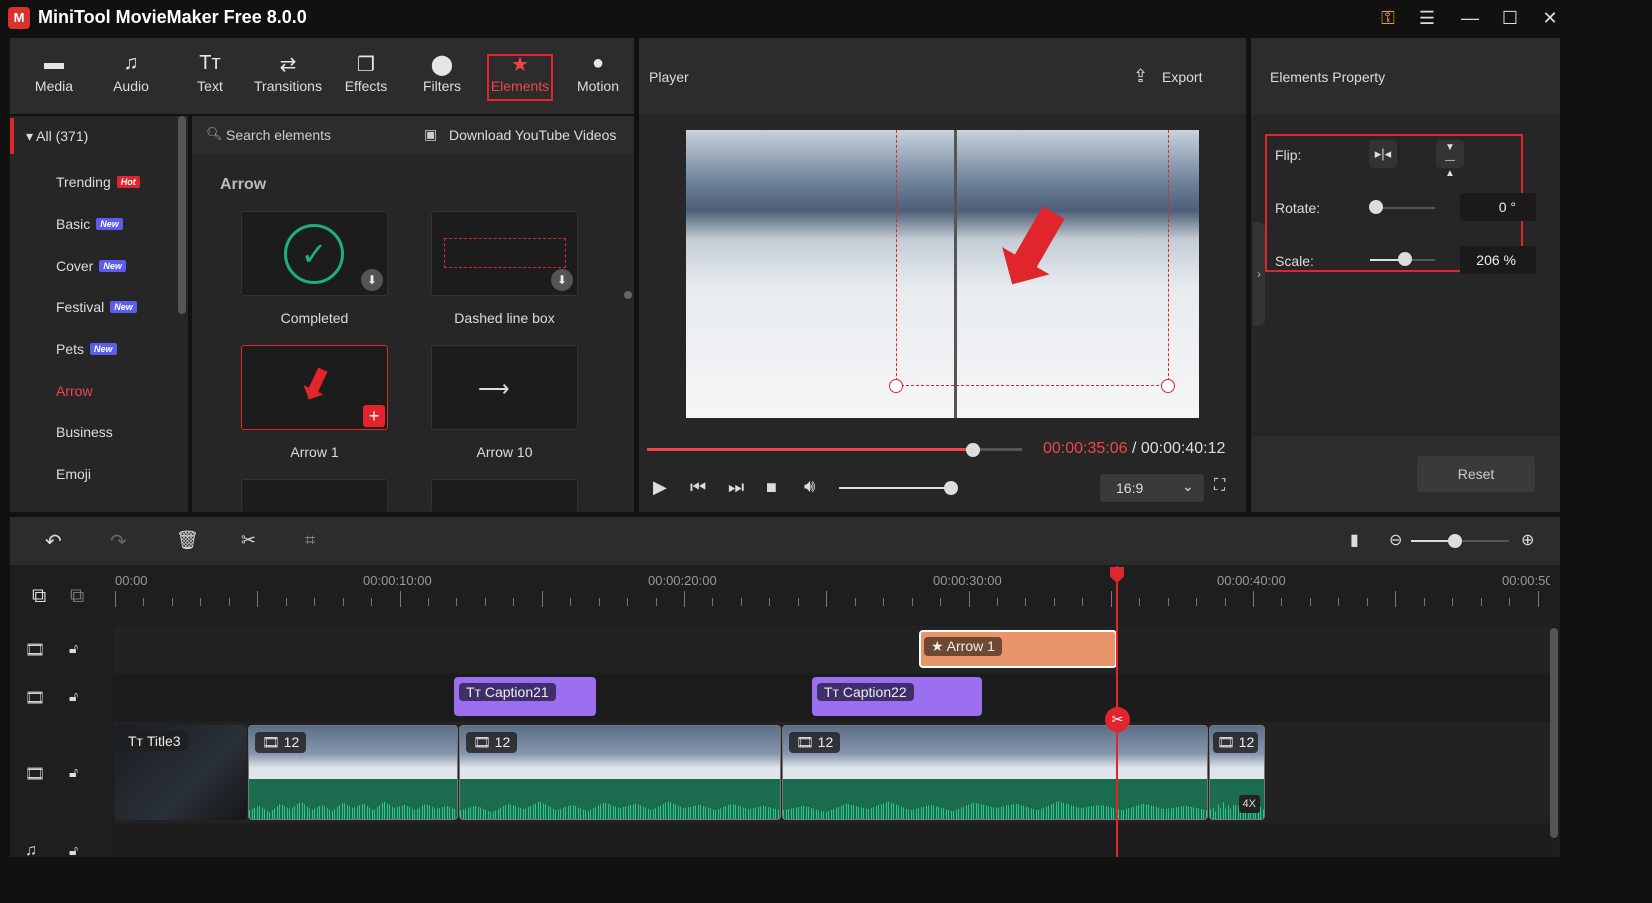 The width and height of the screenshot is (1652, 903). I want to click on minimize-button: —, so click(1470, 18).